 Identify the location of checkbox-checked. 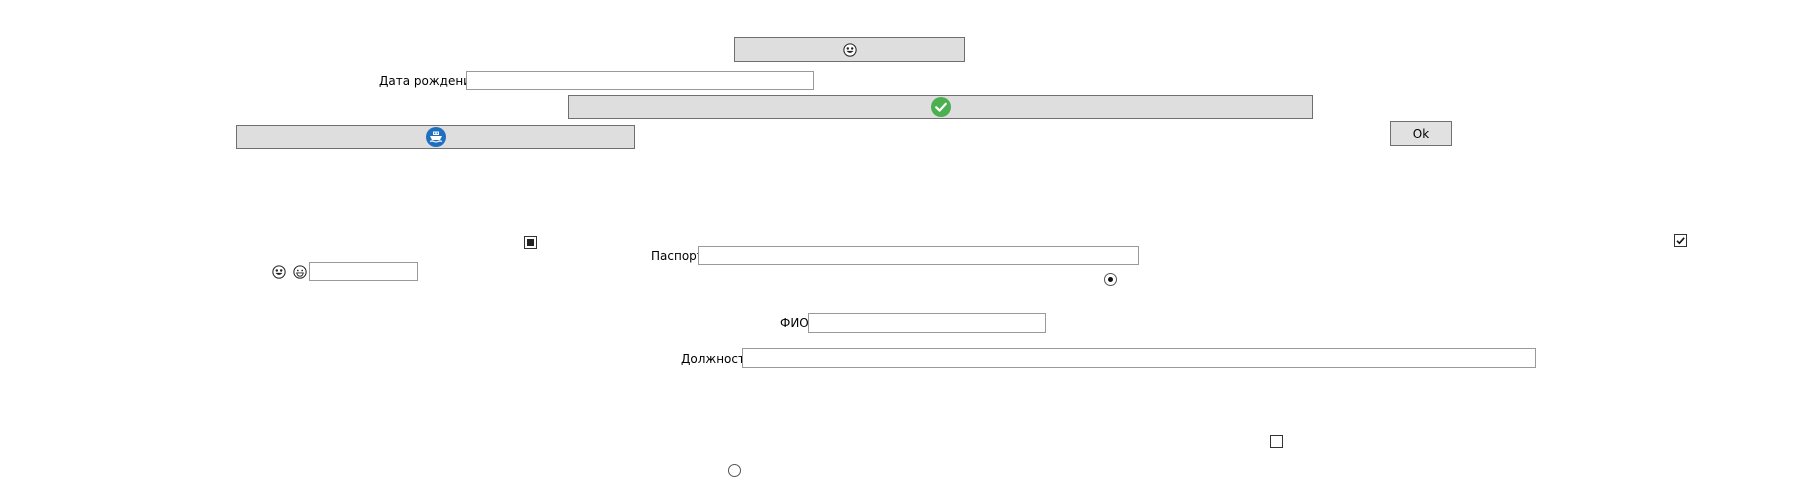
(1680, 240).